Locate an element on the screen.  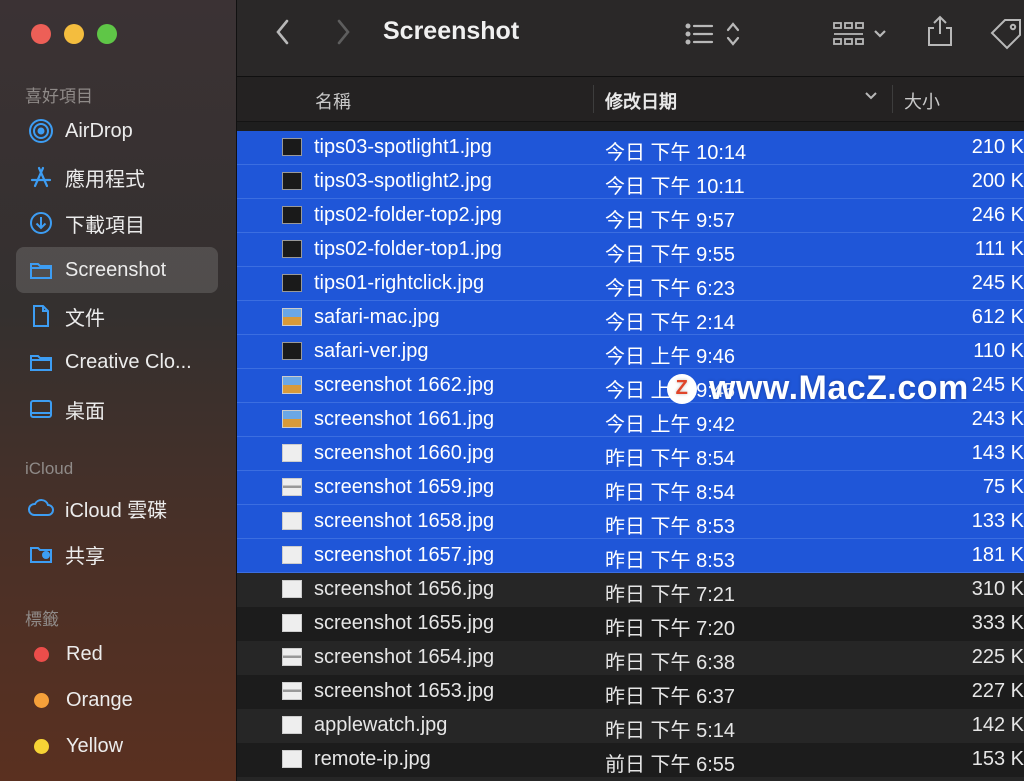
zoom-window-button is located at coordinates (107, 34).